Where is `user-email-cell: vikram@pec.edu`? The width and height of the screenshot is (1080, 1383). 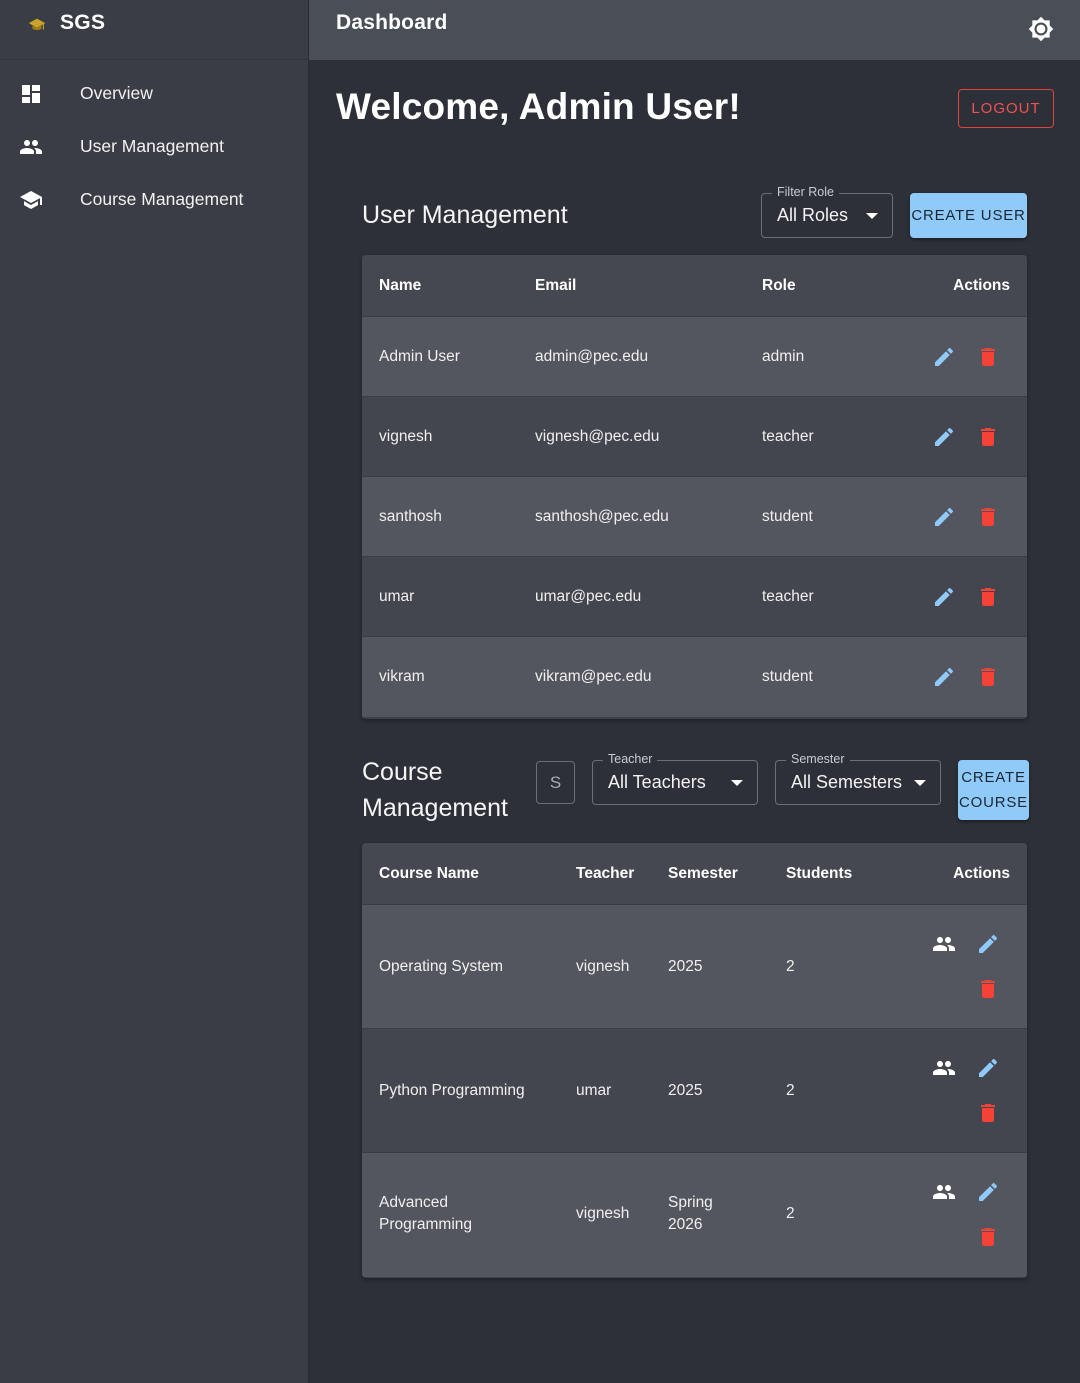
user-email-cell: vikram@pec.edu is located at coordinates (593, 676).